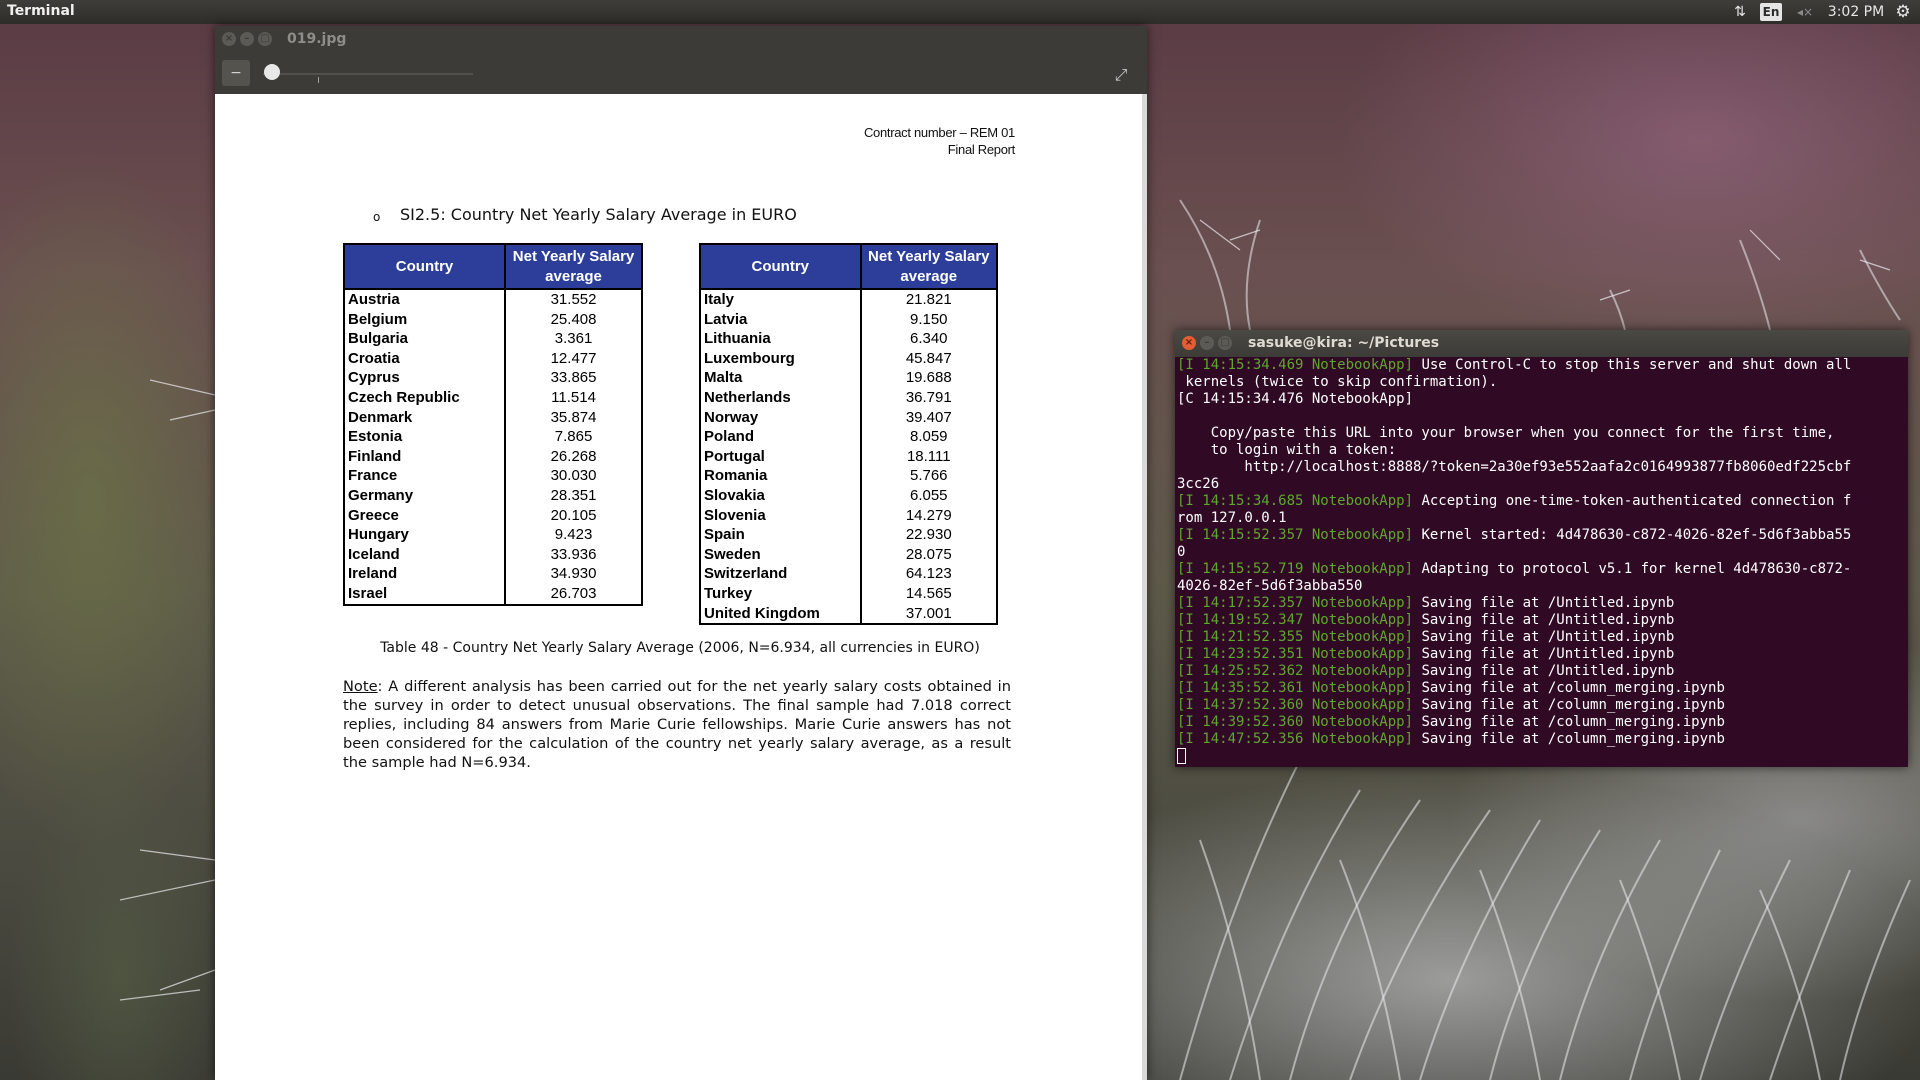 This screenshot has height=1080, width=1920. I want to click on table-row: Finland 26.268, so click(492, 456).